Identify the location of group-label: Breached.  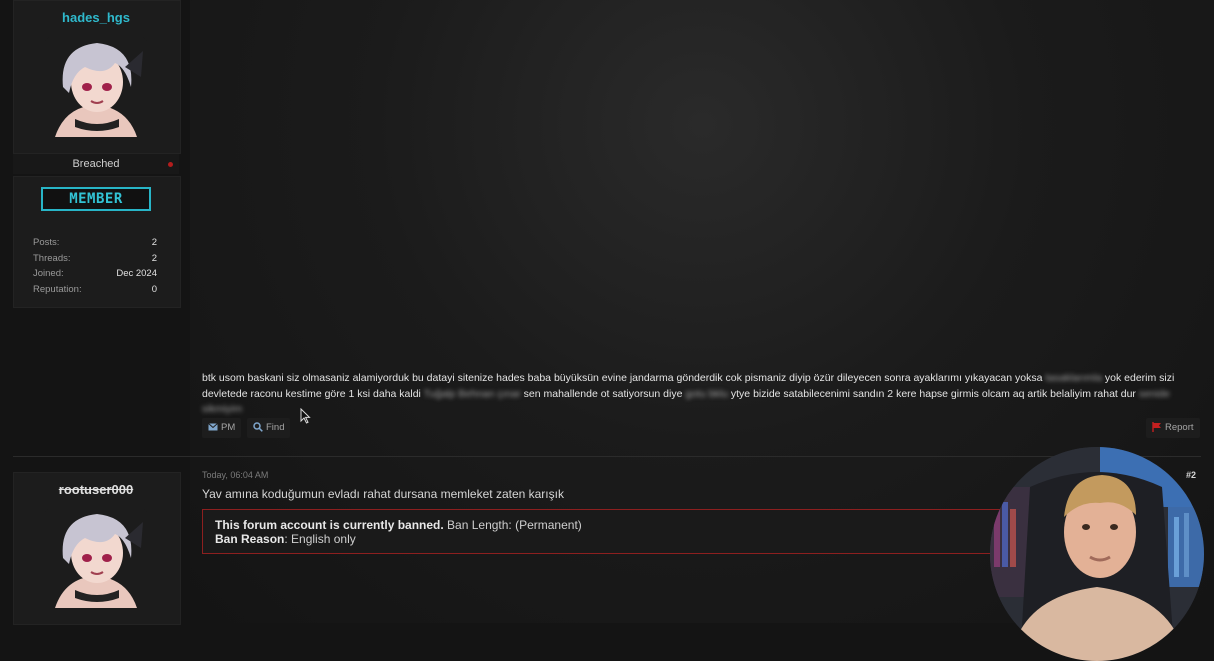
(96, 164).